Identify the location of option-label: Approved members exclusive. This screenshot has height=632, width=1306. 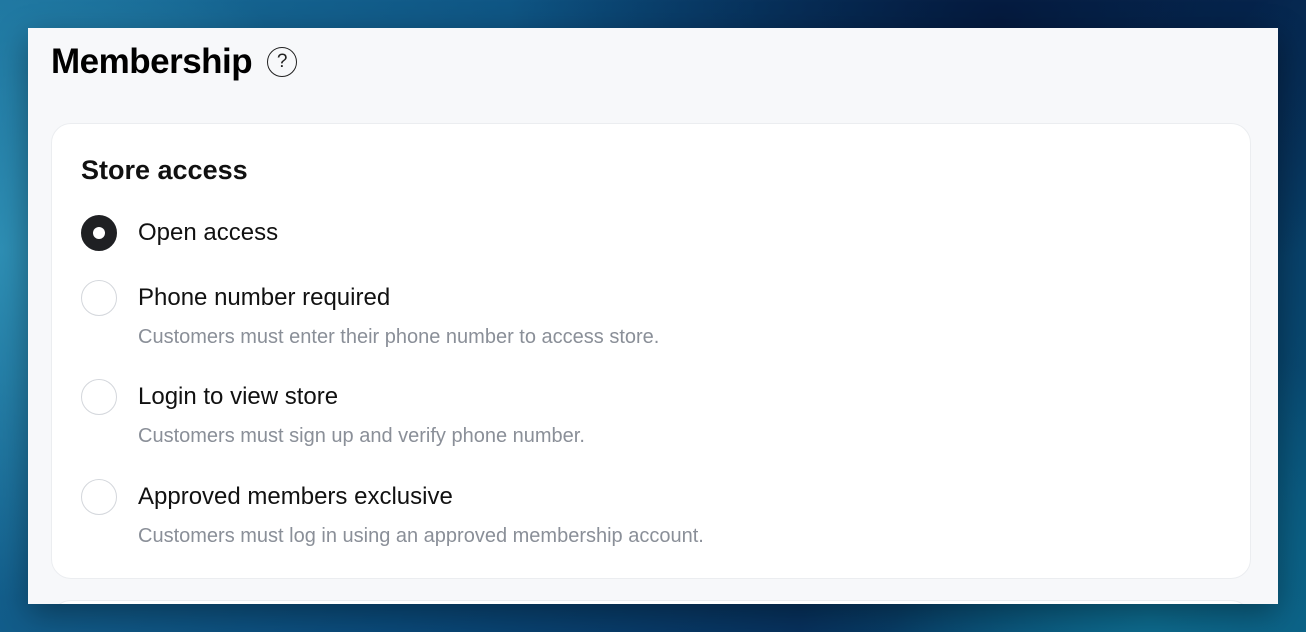
(295, 496).